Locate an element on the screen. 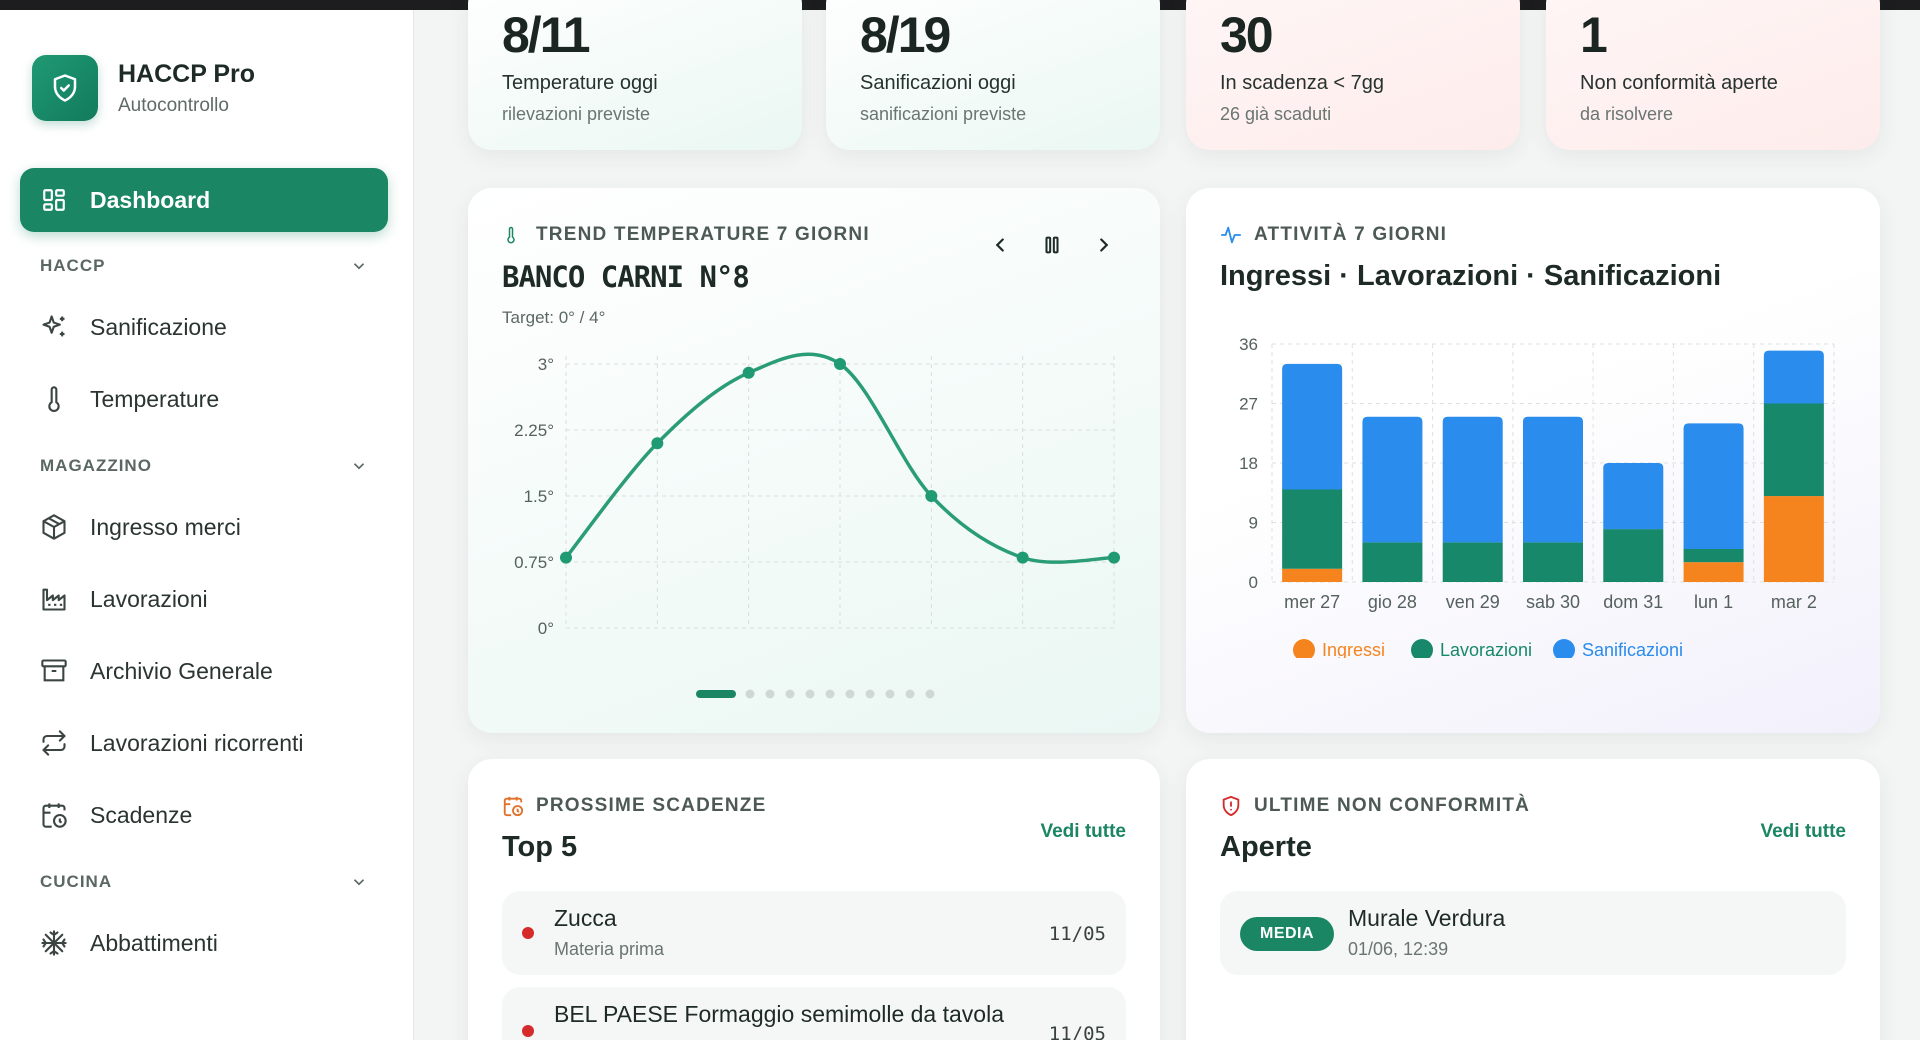 Image resolution: width=1920 pixels, height=1040 pixels. y-tick-label: 3° is located at coordinates (546, 364).